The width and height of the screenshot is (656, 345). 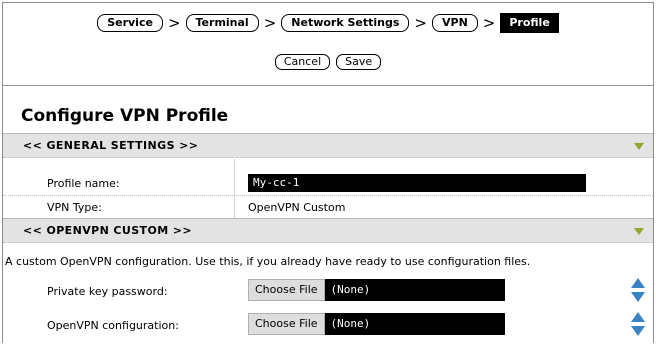 What do you see at coordinates (297, 207) in the screenshot?
I see `vpn-type-value: OpenVPN Custom` at bounding box center [297, 207].